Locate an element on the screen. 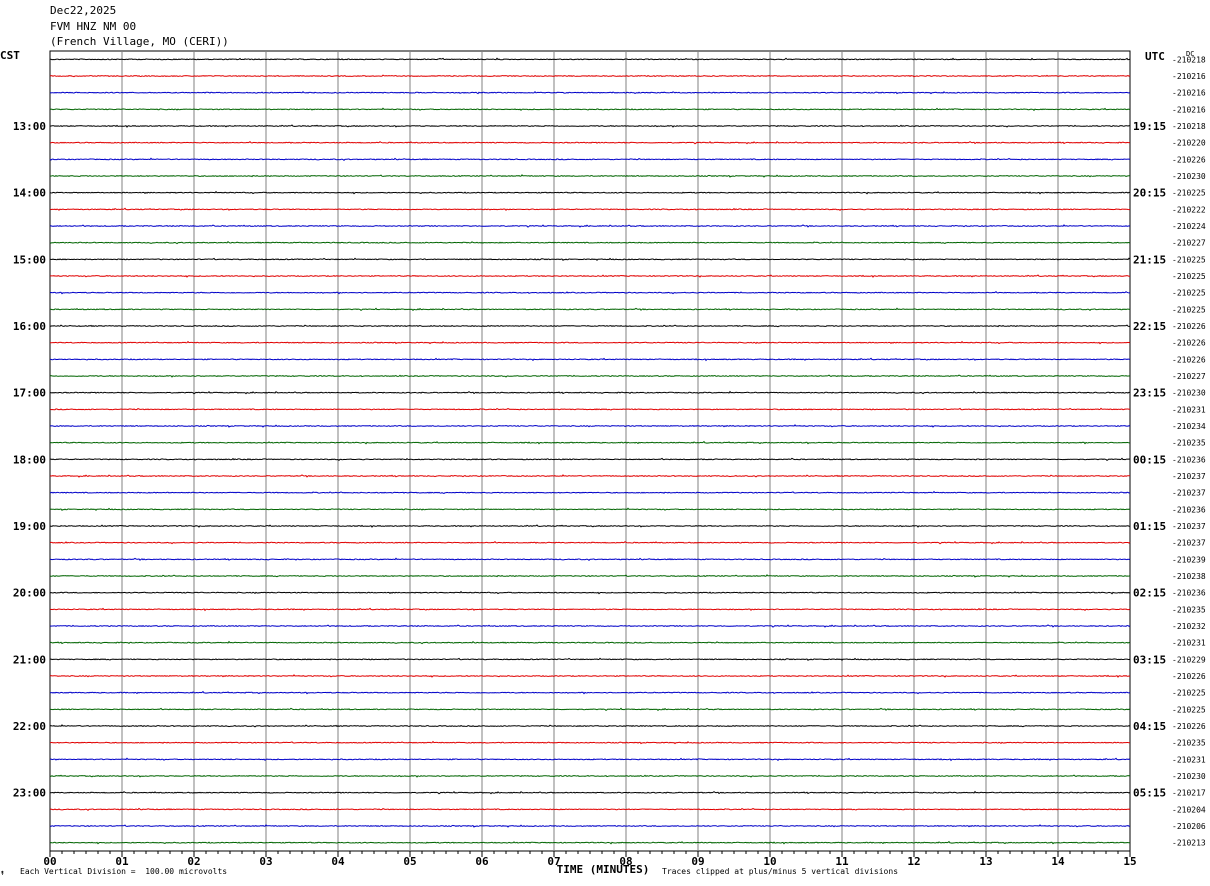 The width and height of the screenshot is (1210, 886). dc-offset-label: -210213 is located at coordinates (1189, 843).